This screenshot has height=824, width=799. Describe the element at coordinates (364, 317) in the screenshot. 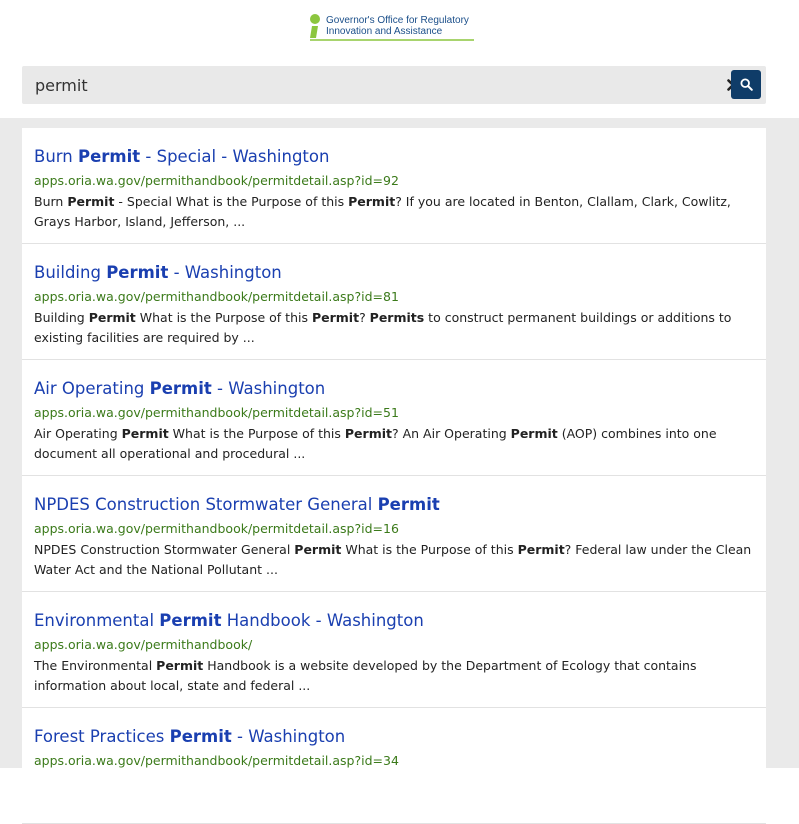

I see `snippet-text: ?` at that location.